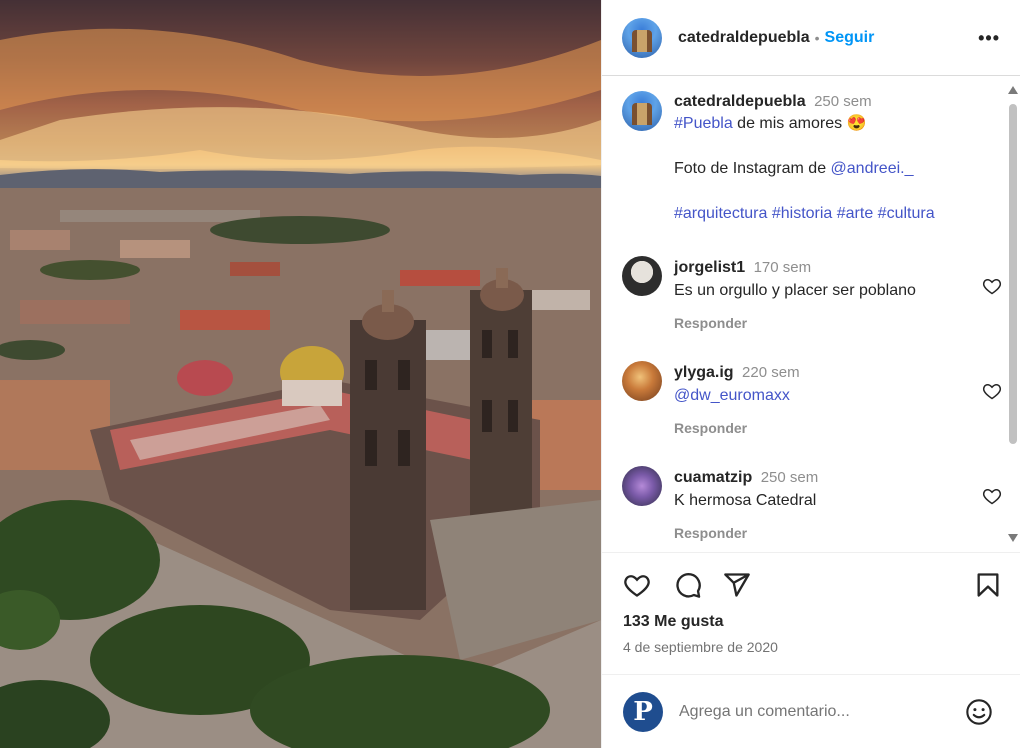 This screenshot has height=748, width=1020. Describe the element at coordinates (843, 101) in the screenshot. I see `caption-time: 250 sem` at that location.